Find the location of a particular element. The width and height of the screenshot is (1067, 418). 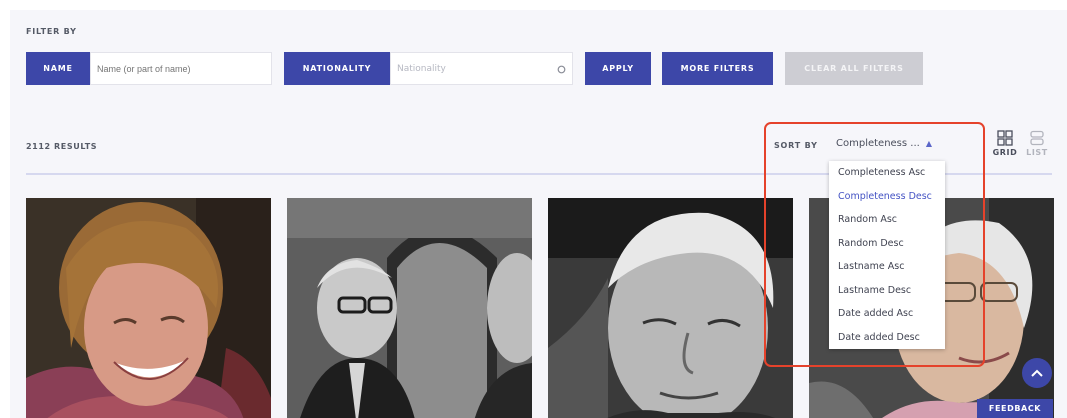

circle-indicator-icon is located at coordinates (561, 69).